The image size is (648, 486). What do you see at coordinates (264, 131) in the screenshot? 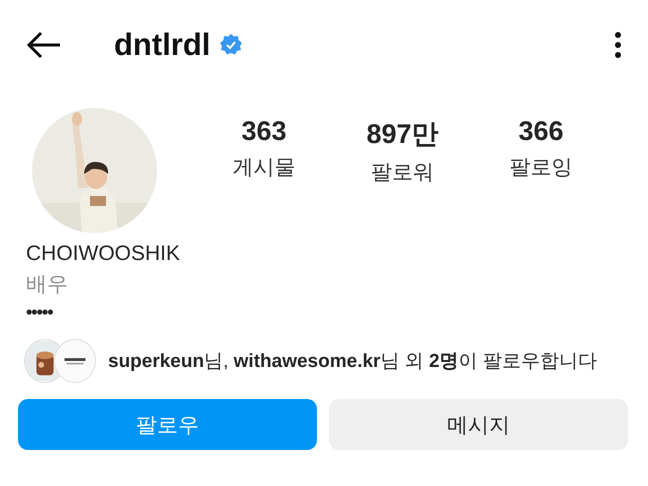
I see `stat-count: 363` at bounding box center [264, 131].